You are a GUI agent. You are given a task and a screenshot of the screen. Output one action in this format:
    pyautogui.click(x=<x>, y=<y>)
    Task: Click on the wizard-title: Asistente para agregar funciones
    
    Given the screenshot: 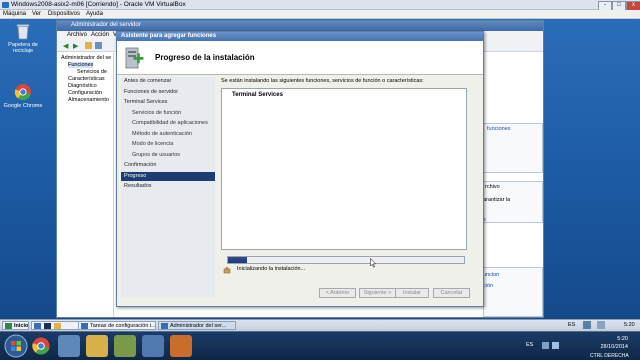 What is the action you would take?
    pyautogui.click(x=169, y=36)
    